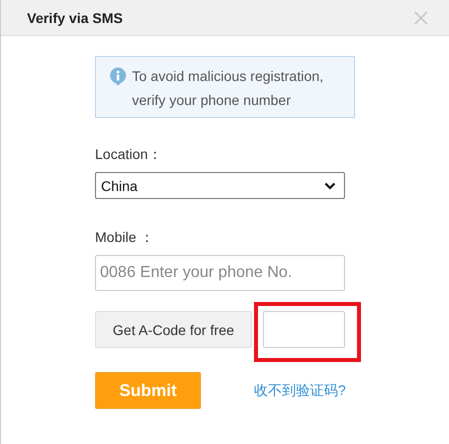  What do you see at coordinates (220, 185) in the screenshot?
I see `location-select: China` at bounding box center [220, 185].